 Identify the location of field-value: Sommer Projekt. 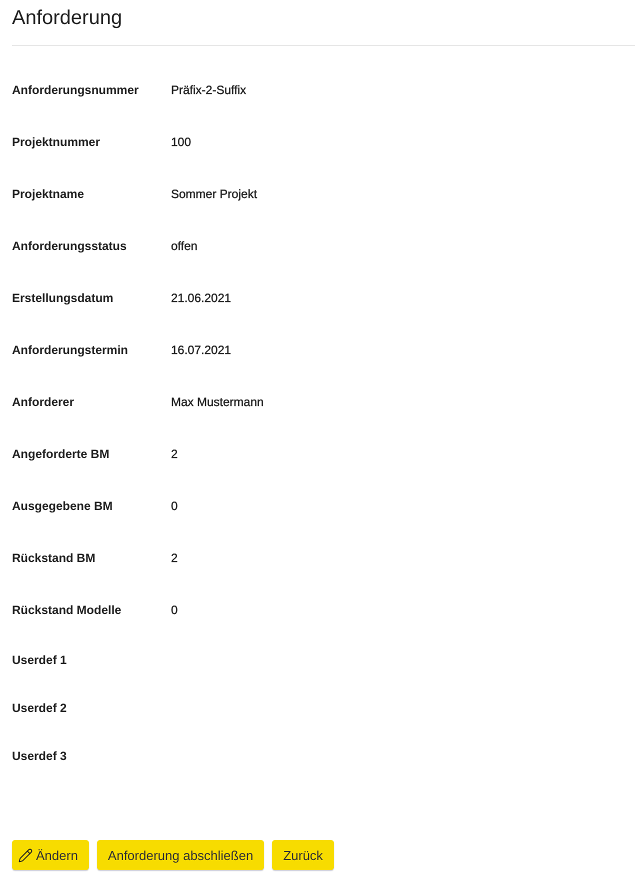
(214, 194).